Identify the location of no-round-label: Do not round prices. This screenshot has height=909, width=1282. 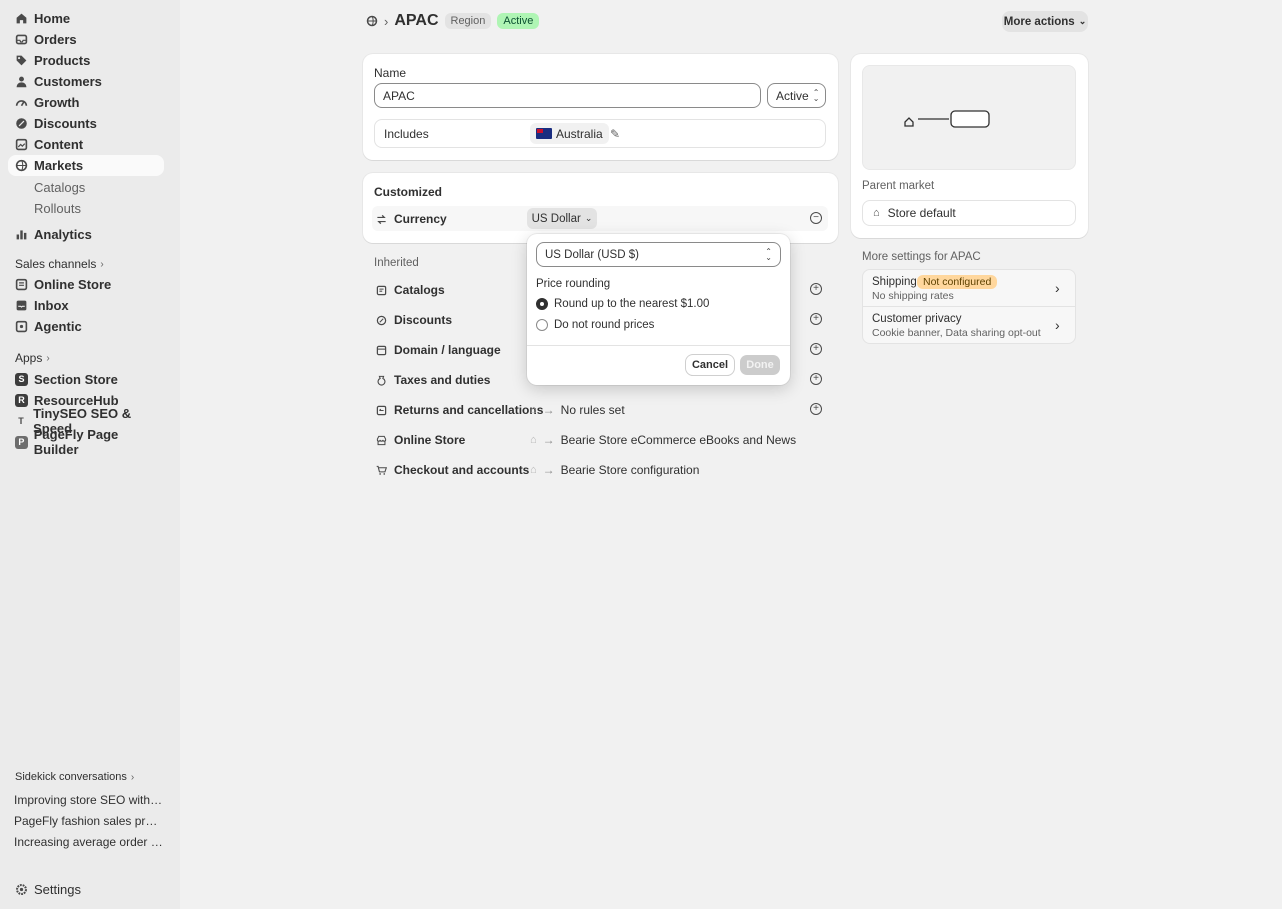
(604, 325).